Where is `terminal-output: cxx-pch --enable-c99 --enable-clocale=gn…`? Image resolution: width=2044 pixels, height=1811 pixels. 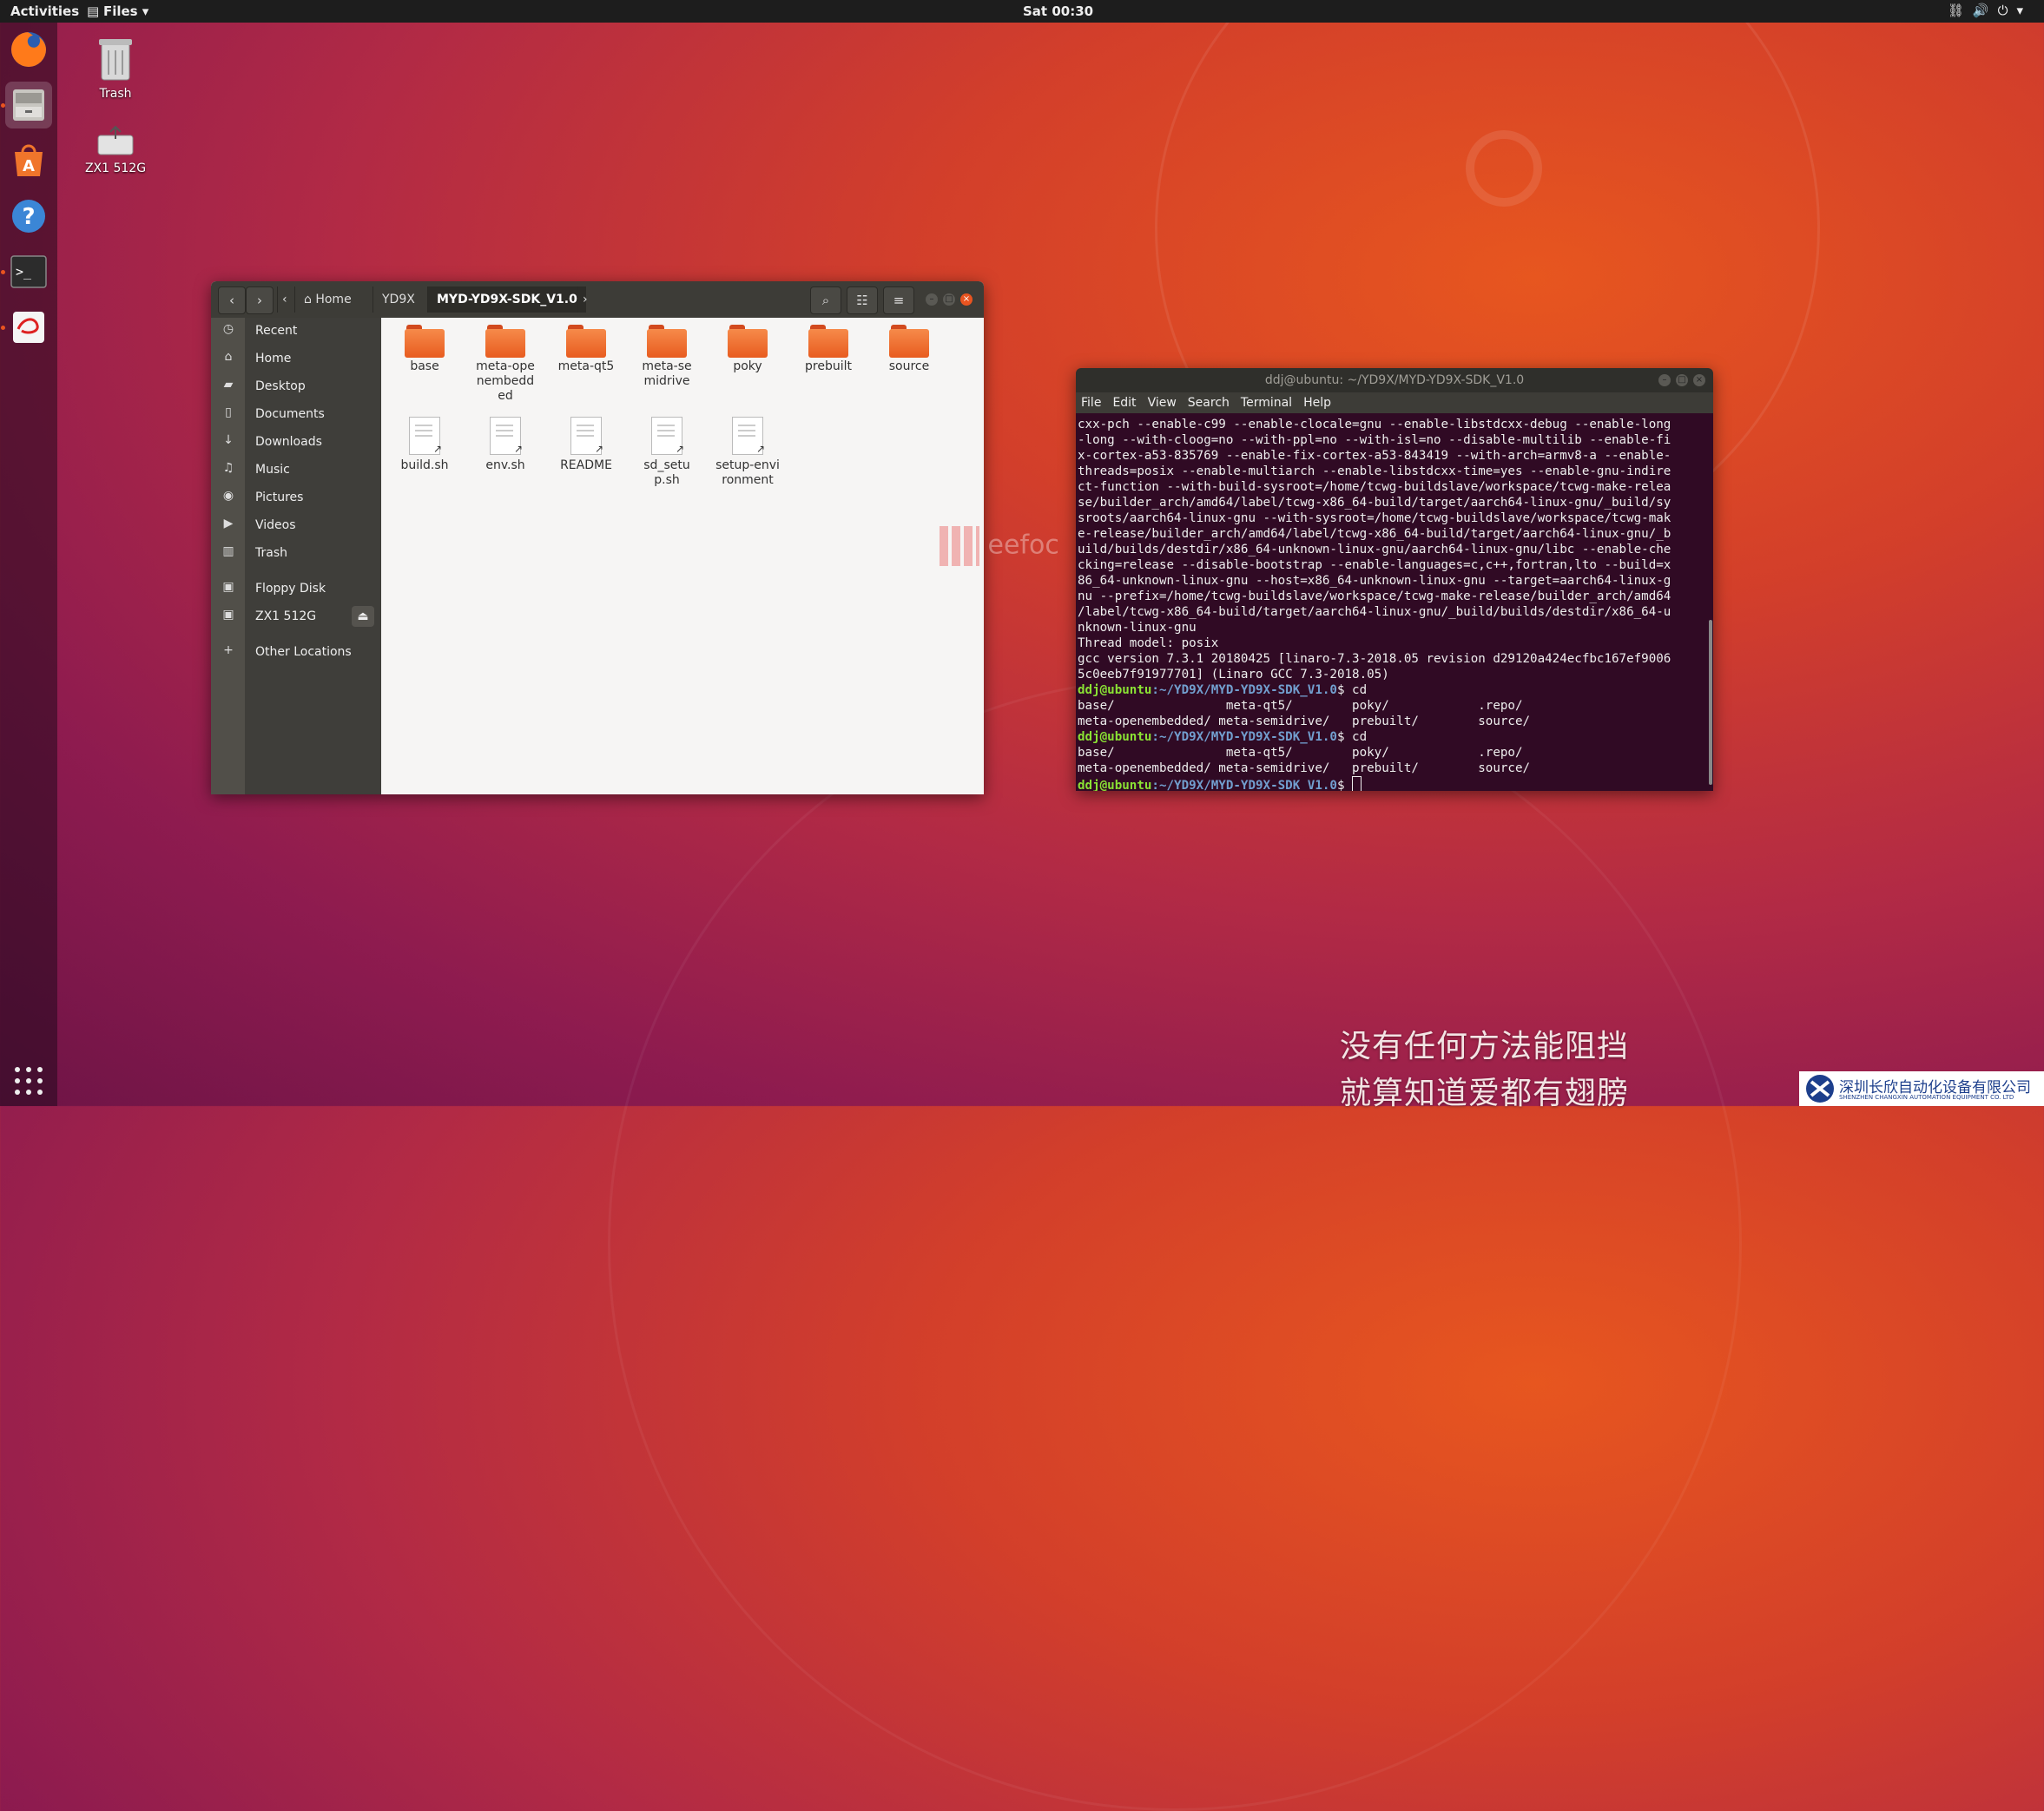 terminal-output: cxx-pch --enable-c99 --enable-clocale=gn… is located at coordinates (1394, 602).